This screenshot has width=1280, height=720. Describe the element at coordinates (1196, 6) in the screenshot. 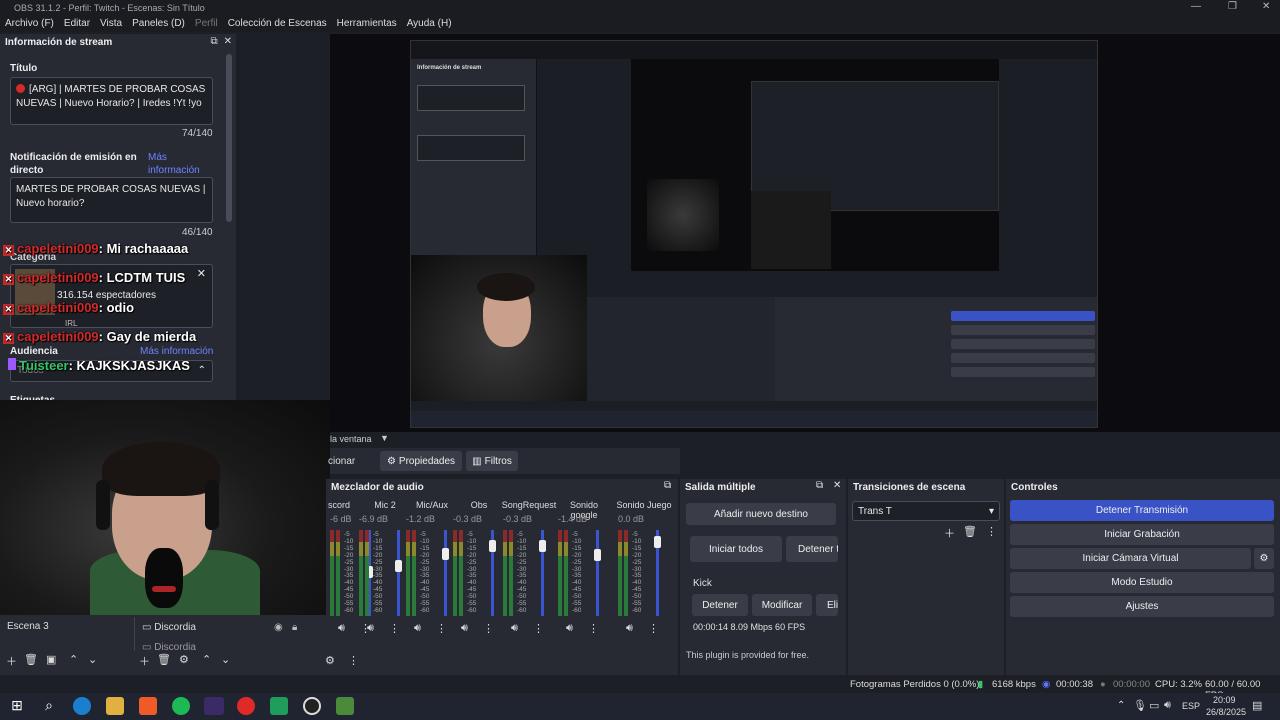

I see `minimize-button: —` at that location.